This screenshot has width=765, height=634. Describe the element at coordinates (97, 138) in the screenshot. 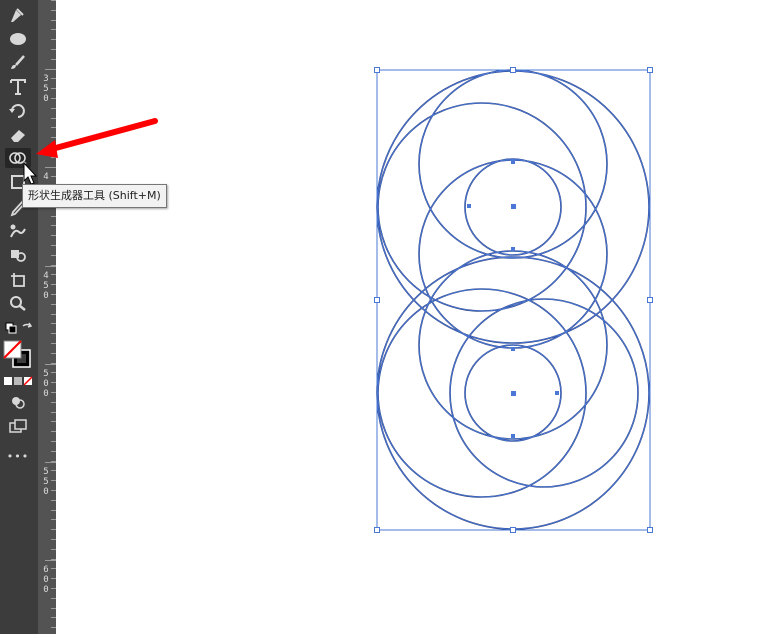

I see `red-annotation-arrow` at that location.